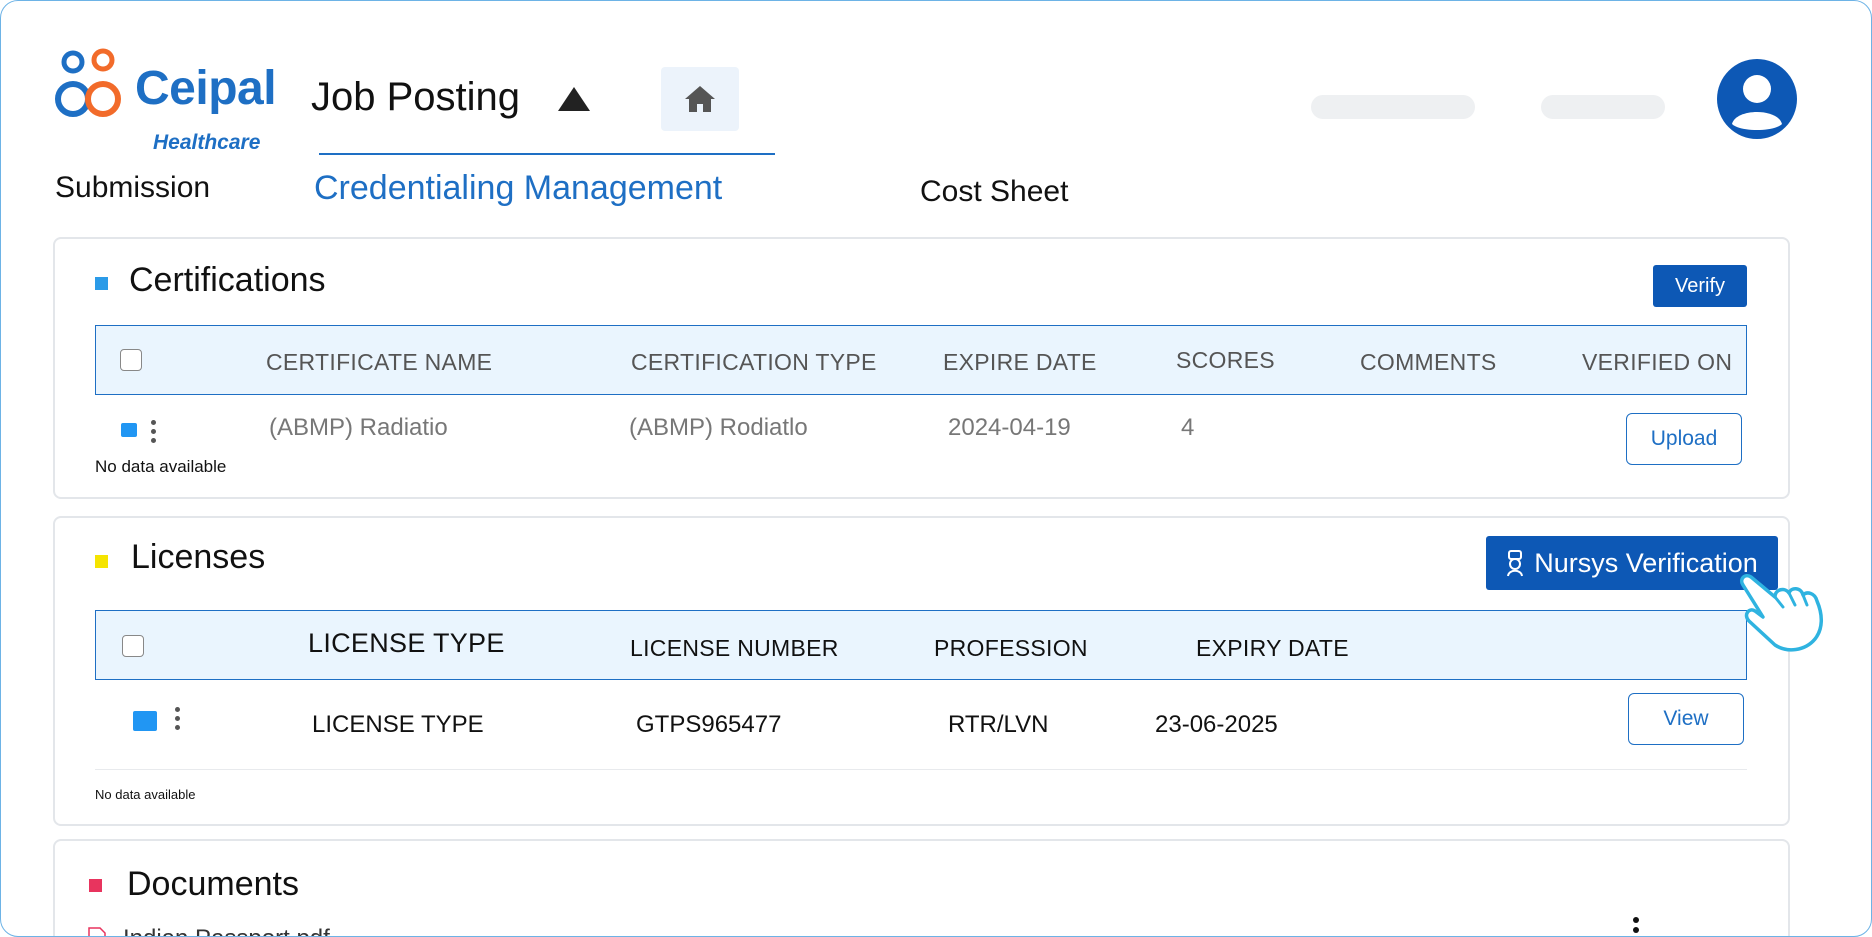 Image resolution: width=1872 pixels, height=937 pixels. What do you see at coordinates (1515, 563) in the screenshot?
I see `nurse-icon` at bounding box center [1515, 563].